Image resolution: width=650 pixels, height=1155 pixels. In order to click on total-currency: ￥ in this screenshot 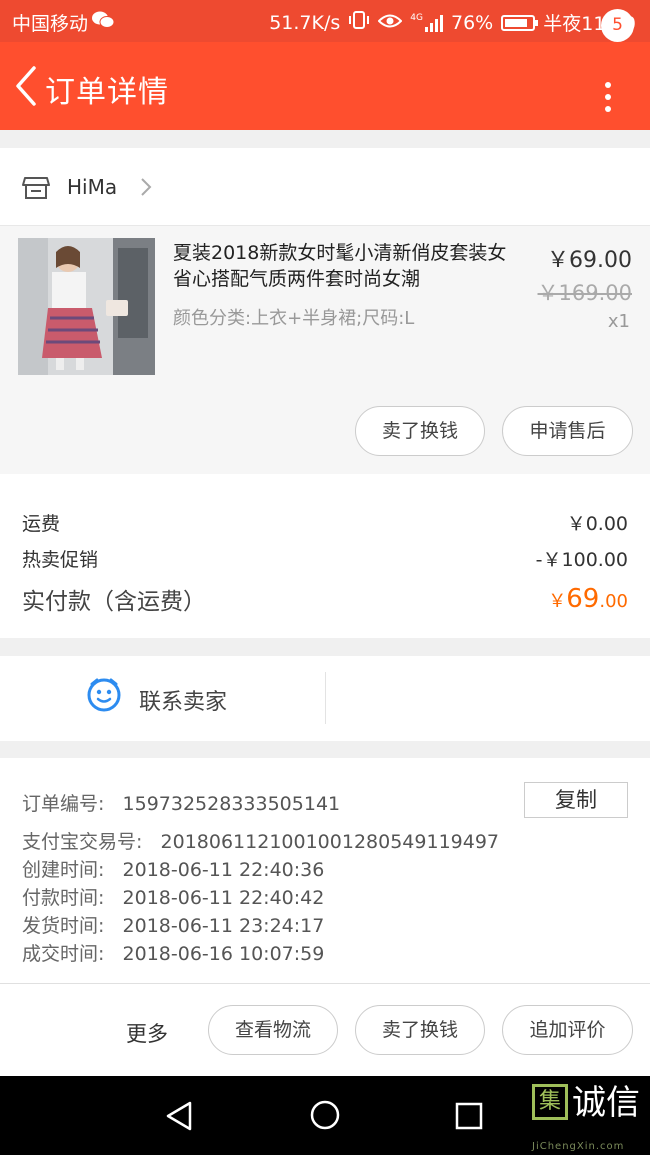, I will do `click(557, 601)`.